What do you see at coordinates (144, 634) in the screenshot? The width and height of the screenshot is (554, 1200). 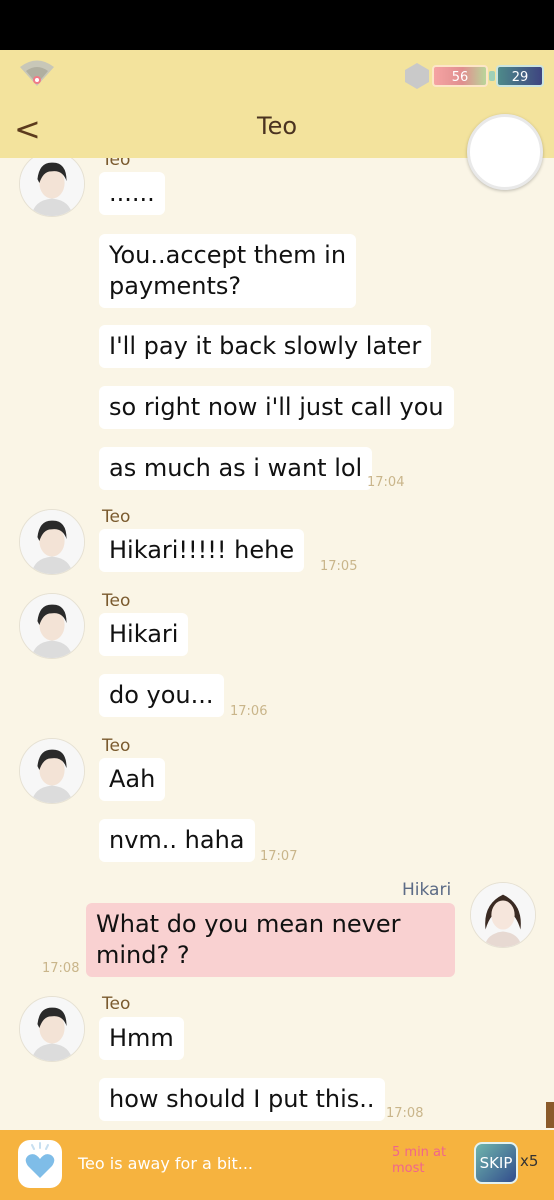 I see `message-bubble: Hikari` at bounding box center [144, 634].